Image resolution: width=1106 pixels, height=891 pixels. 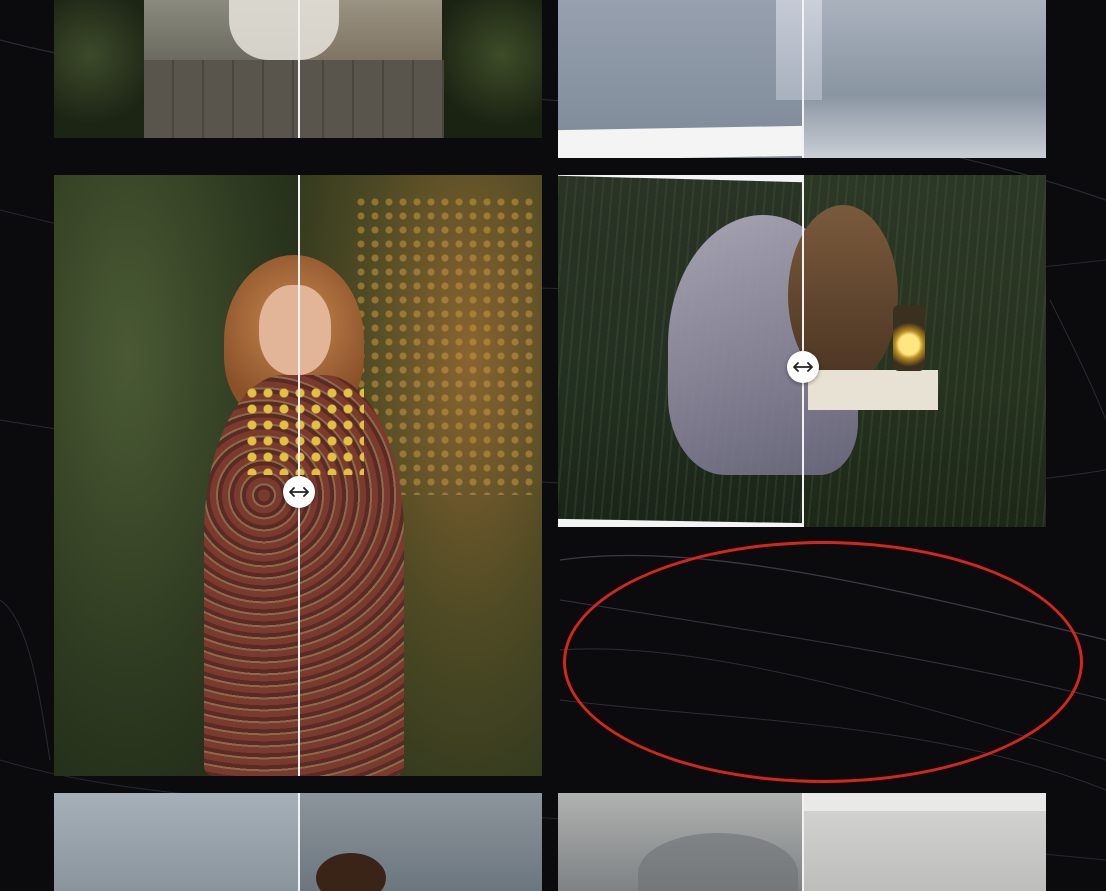 I want to click on girl-face, so click(x=295, y=330).